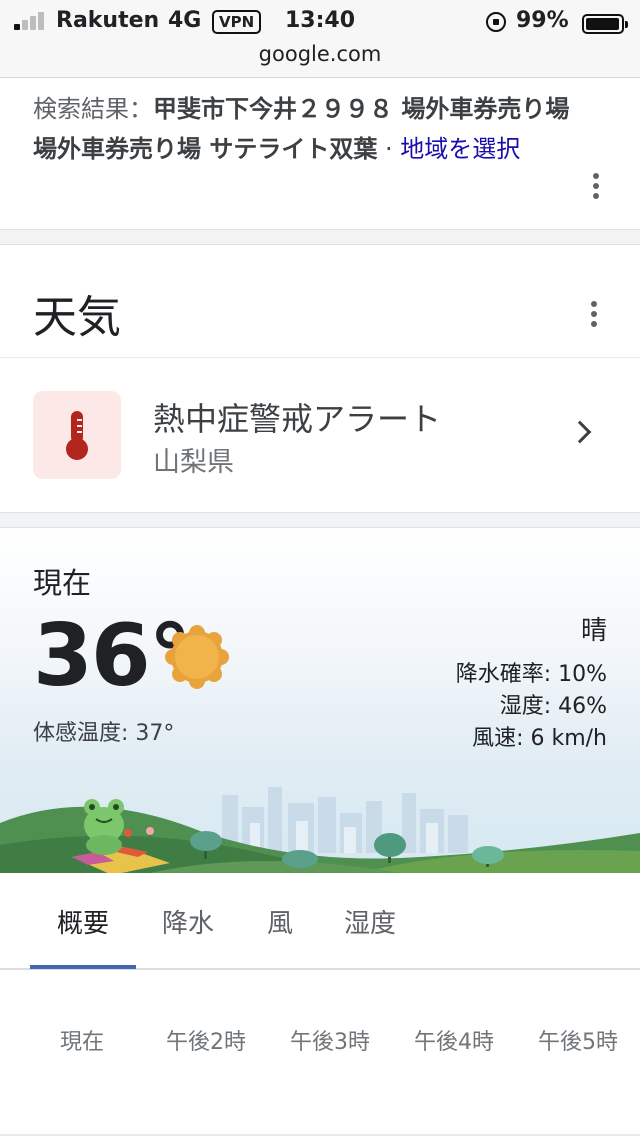 This screenshot has width=640, height=1136. What do you see at coordinates (280, 921) in the screenshot?
I see `tab-wind: 風` at bounding box center [280, 921].